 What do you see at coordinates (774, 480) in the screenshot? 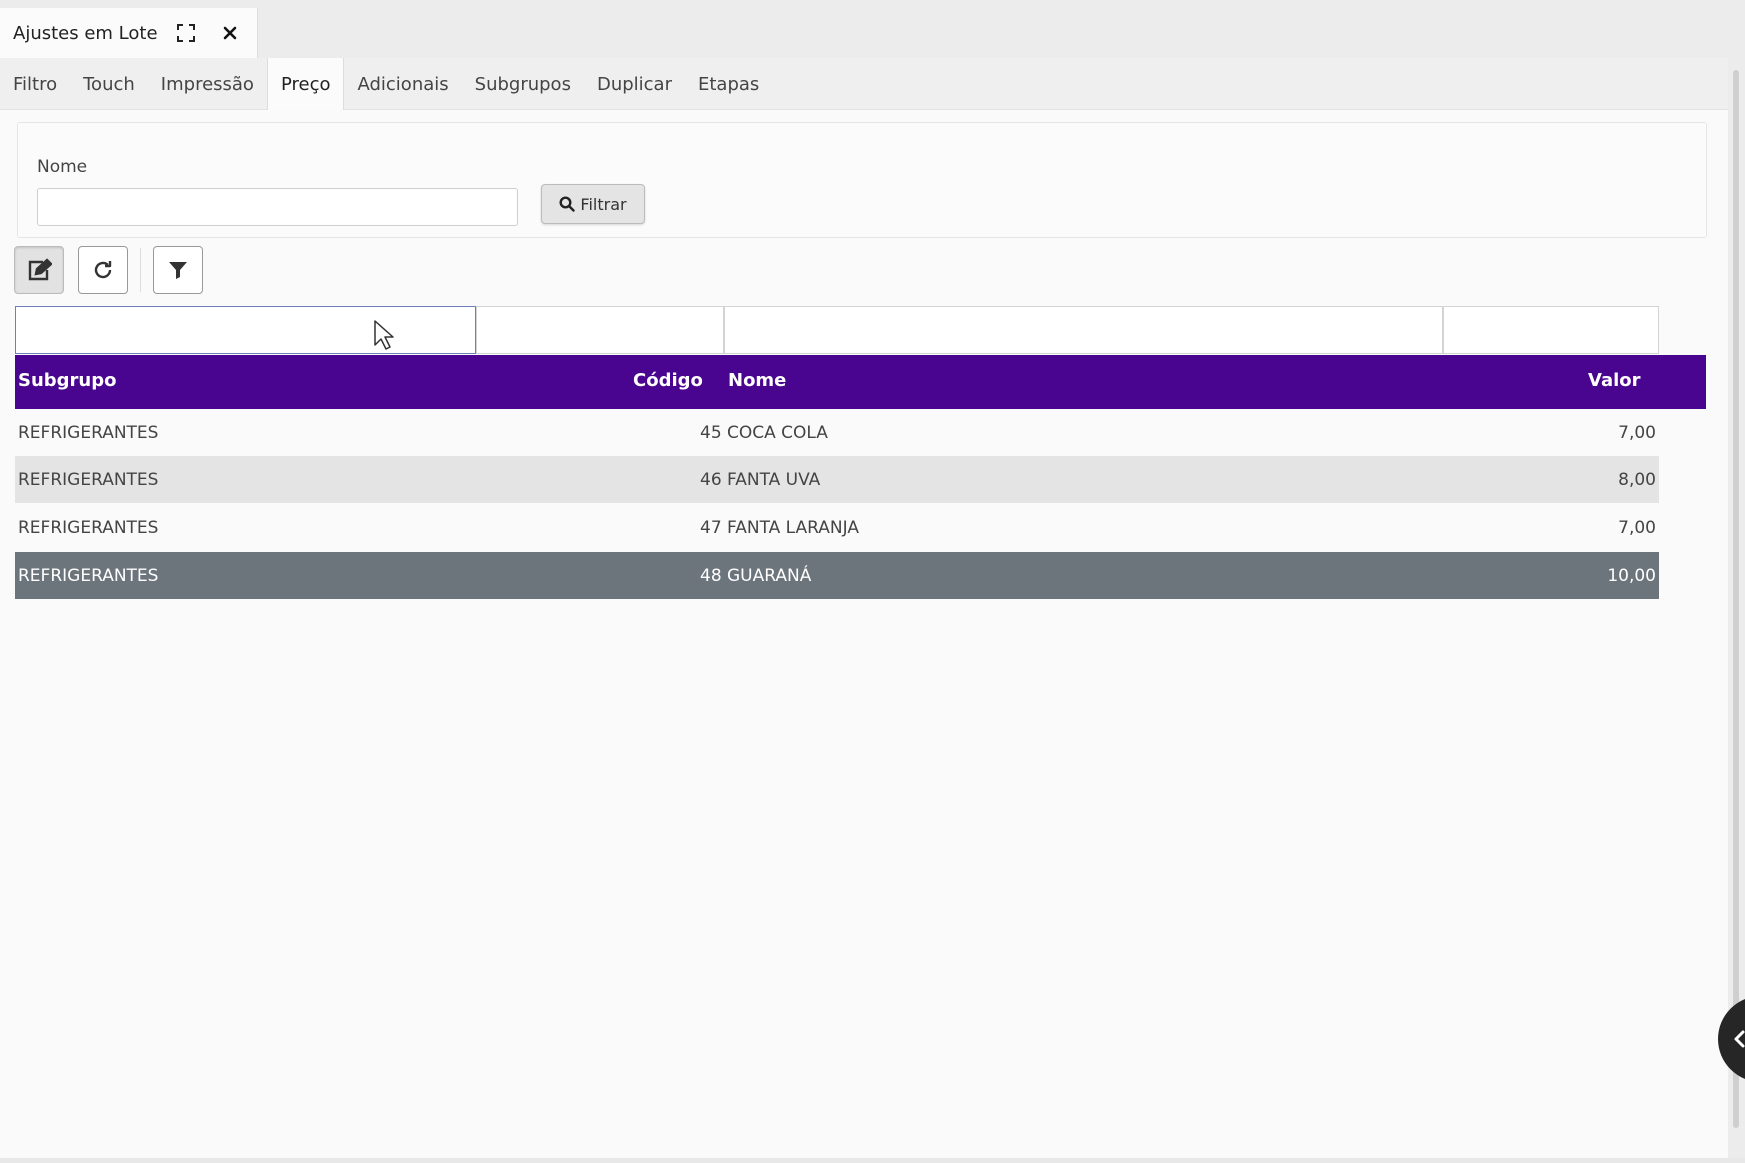
I see `cell-nome: FANTA UVA` at bounding box center [774, 480].